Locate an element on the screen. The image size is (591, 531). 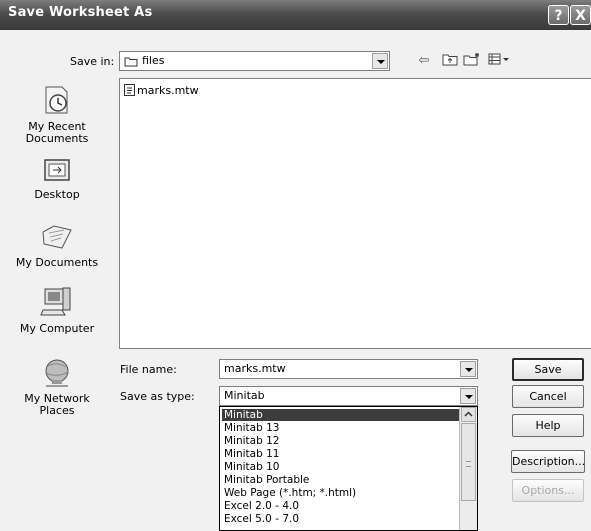
dropdown-option: Excel 2.0 - 4.0 is located at coordinates (260, 506).